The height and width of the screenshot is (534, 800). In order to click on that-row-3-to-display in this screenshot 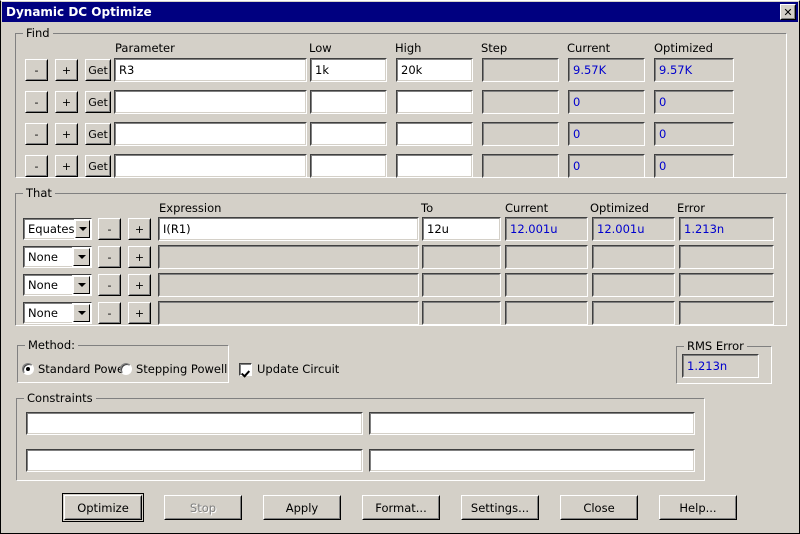, I will do `click(461, 285)`.